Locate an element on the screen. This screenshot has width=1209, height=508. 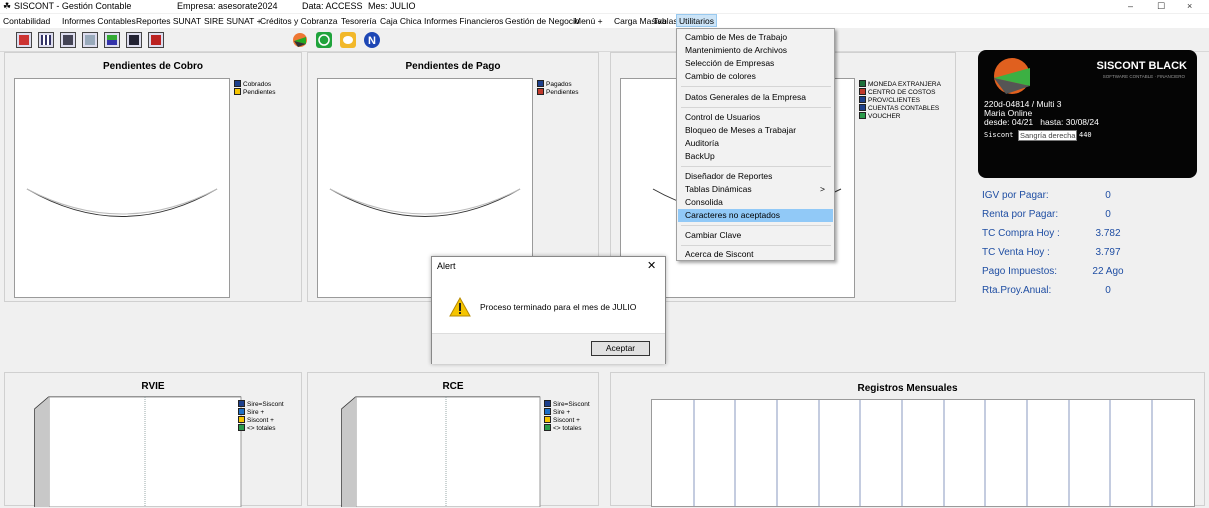
legend-item: Pagados is located at coordinates (558, 84).